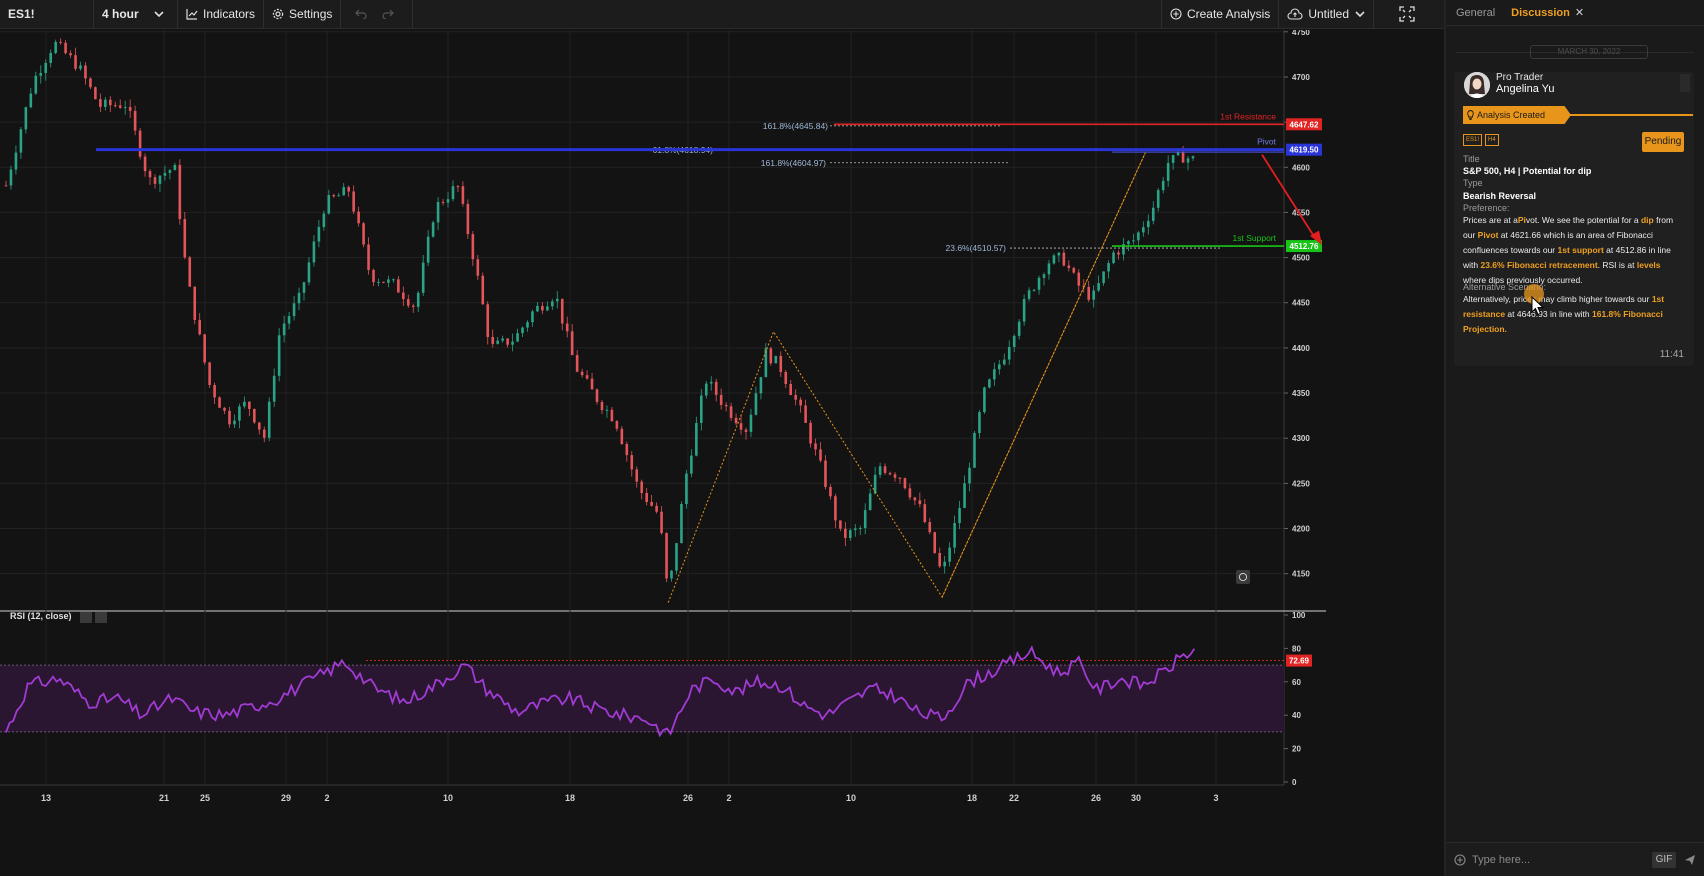 This screenshot has width=1704, height=876. Describe the element at coordinates (1525, 89) in the screenshot. I see `author-name: Angelina Yu` at that location.